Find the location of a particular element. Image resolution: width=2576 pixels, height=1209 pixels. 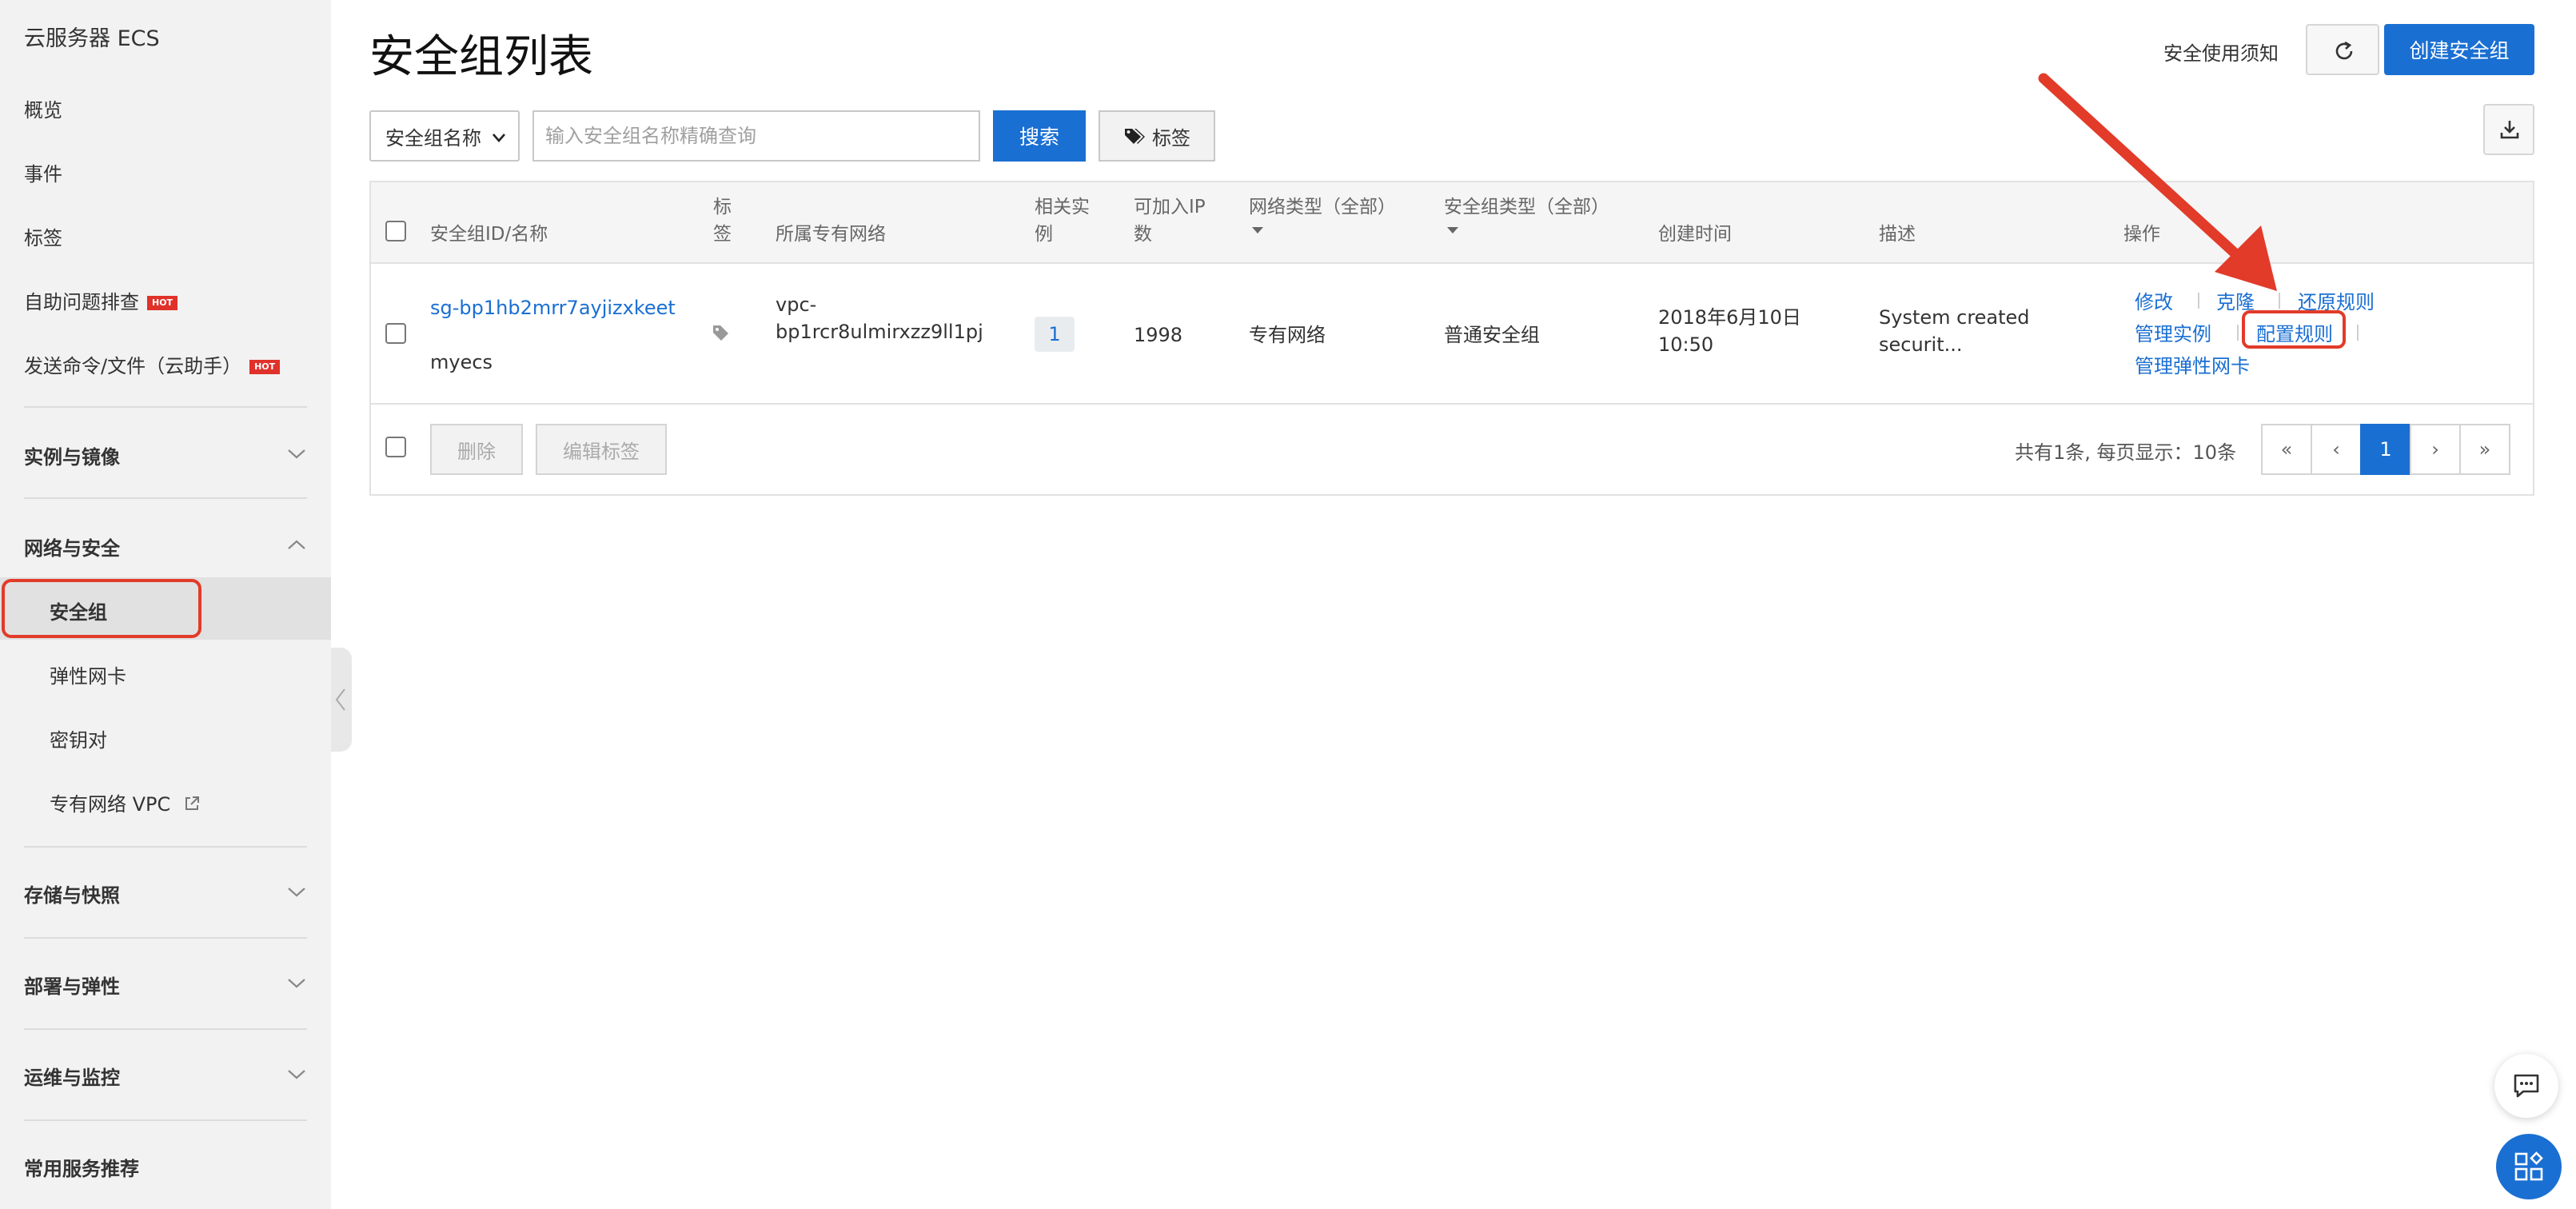

export-button is located at coordinates (2509, 130).